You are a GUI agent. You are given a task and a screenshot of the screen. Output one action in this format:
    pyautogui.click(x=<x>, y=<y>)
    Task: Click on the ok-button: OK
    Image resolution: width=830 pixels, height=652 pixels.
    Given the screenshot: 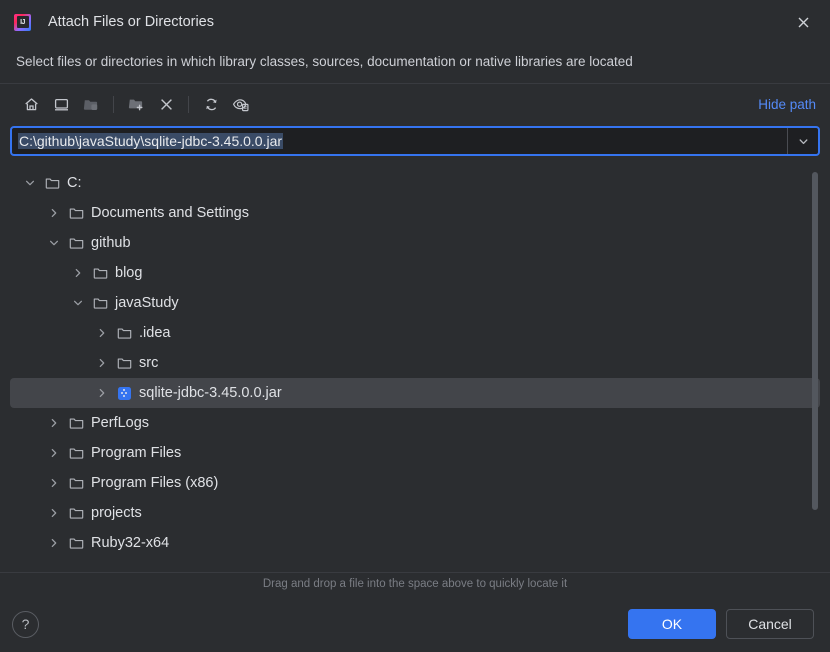 What is the action you would take?
    pyautogui.click(x=672, y=624)
    